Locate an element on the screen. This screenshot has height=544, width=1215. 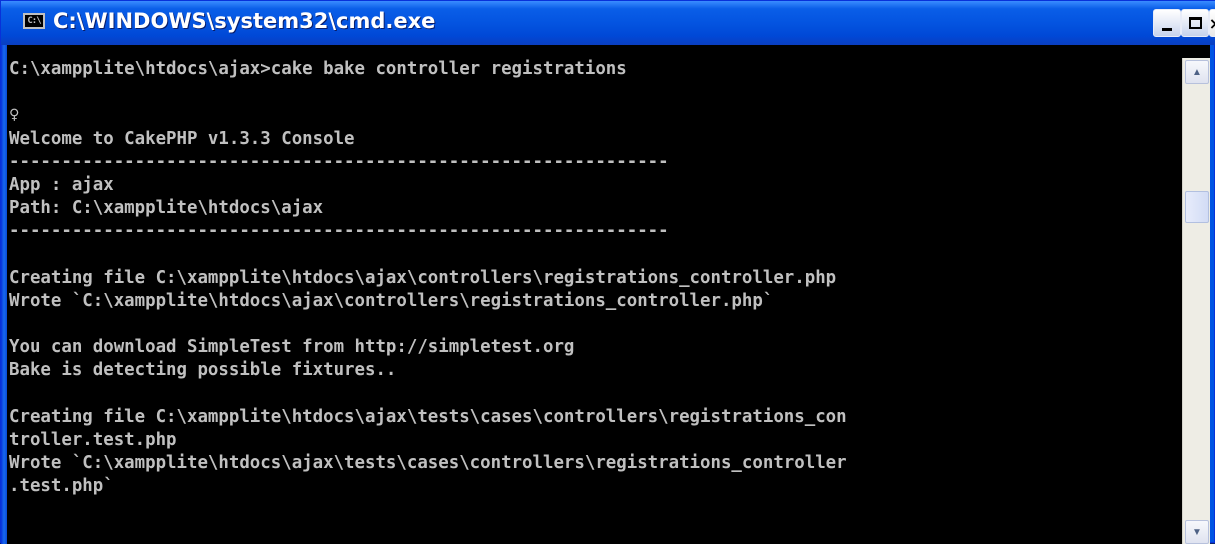
maximize-icon is located at coordinates (1195, 23).